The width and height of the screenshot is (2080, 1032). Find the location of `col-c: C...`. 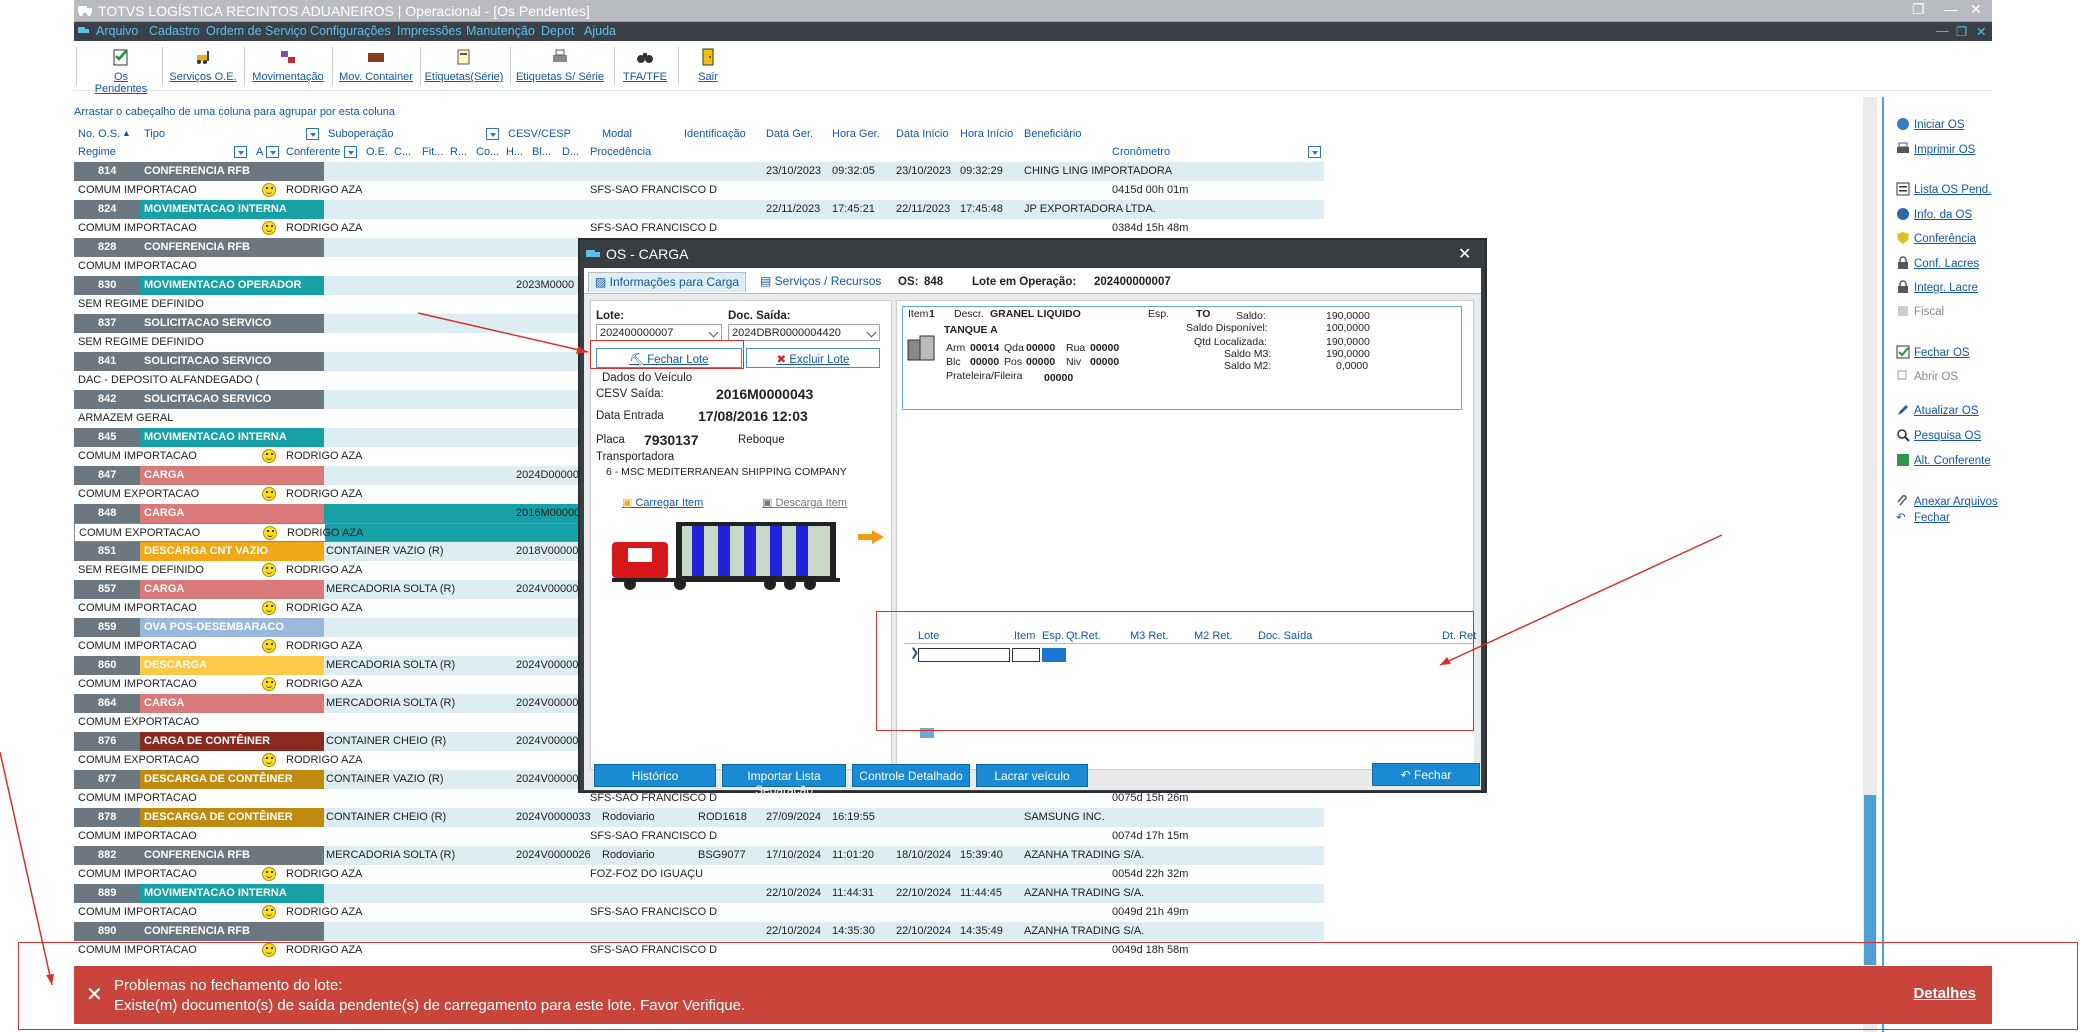

col-c: C... is located at coordinates (402, 152).